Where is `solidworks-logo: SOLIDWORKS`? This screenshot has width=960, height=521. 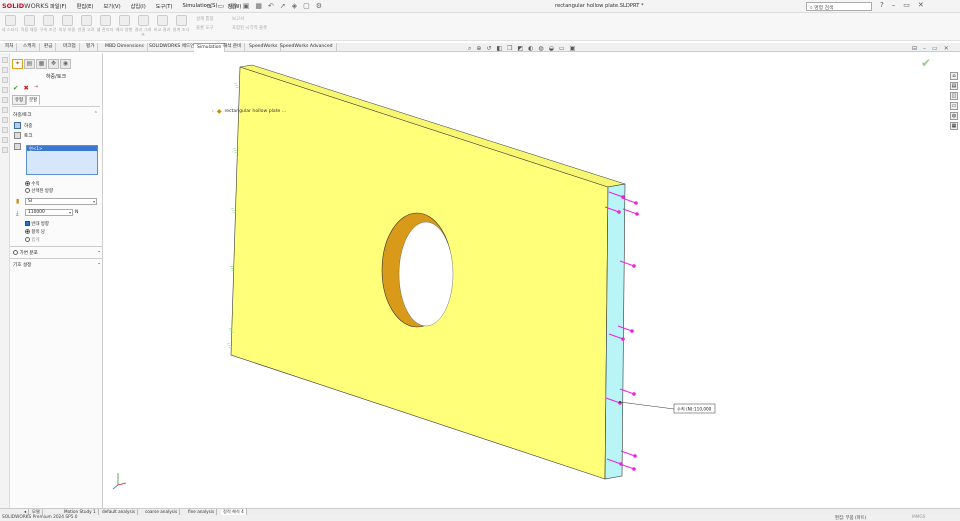 solidworks-logo: SOLIDWORKS is located at coordinates (25, 6).